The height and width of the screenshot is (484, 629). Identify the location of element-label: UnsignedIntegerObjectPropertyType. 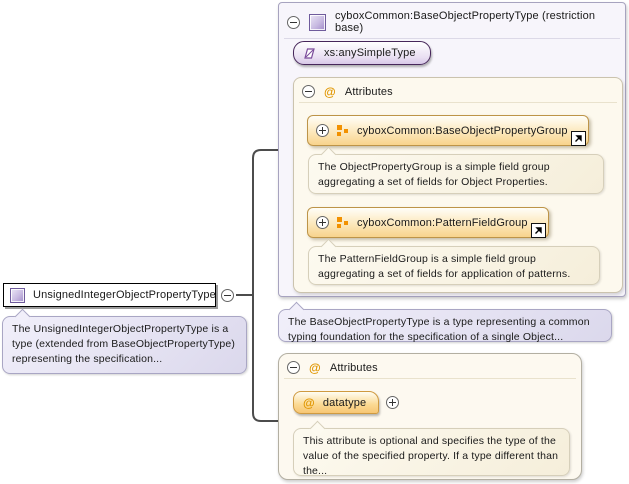
(124, 295).